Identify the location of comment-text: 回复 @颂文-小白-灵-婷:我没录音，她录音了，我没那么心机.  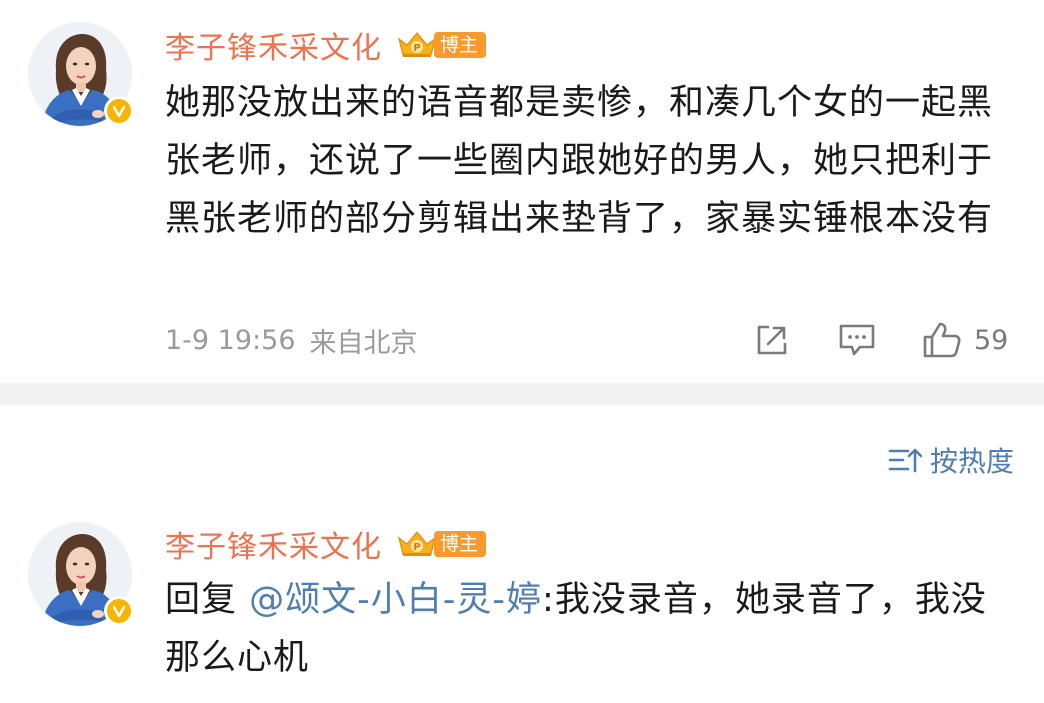
(580, 629).